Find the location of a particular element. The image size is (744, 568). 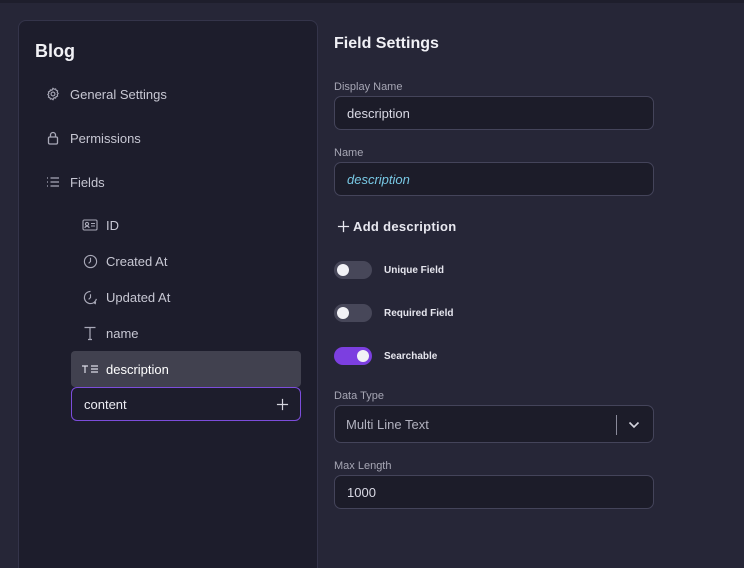

display-name-label: Display Name is located at coordinates (368, 87).